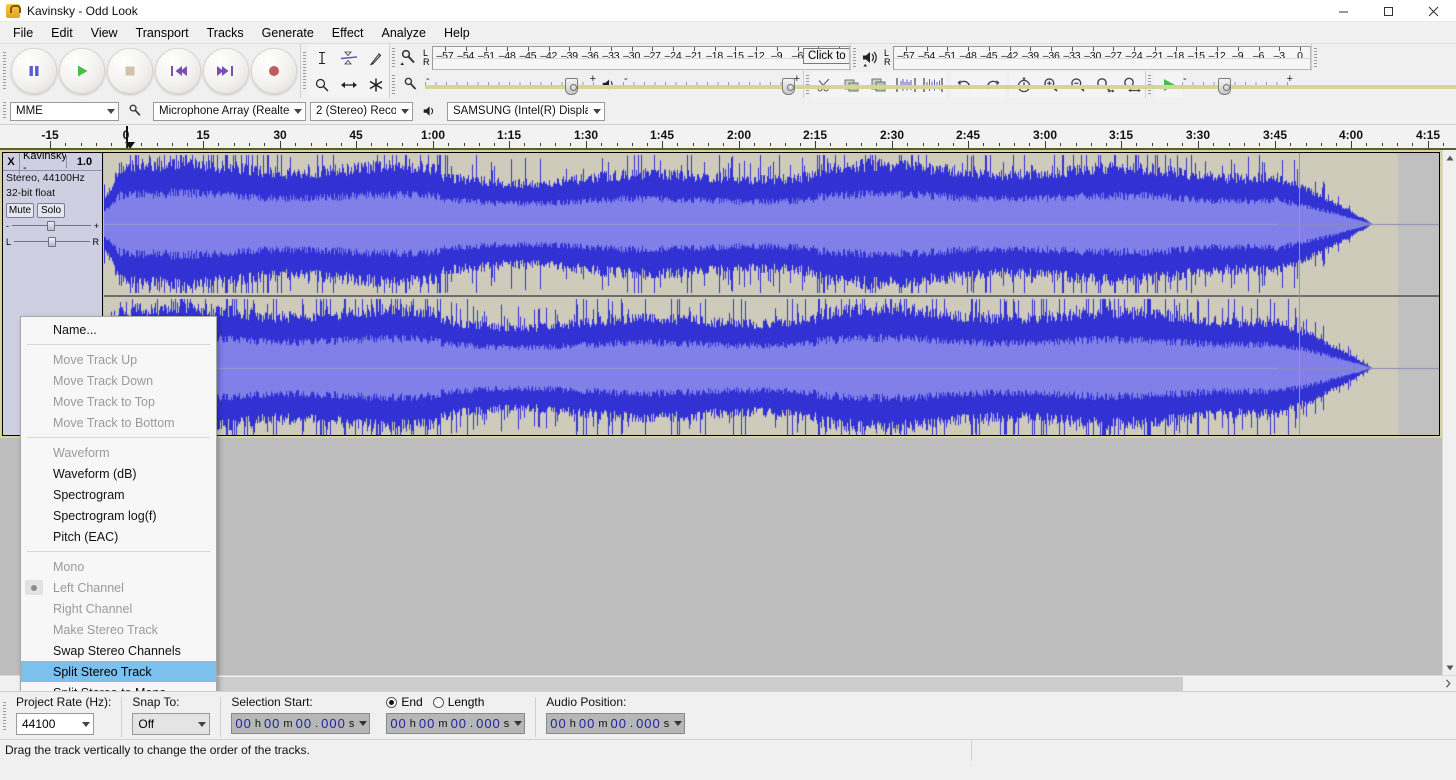 This screenshot has height=780, width=1456. I want to click on selection-toolbar-grip, so click(4, 717).